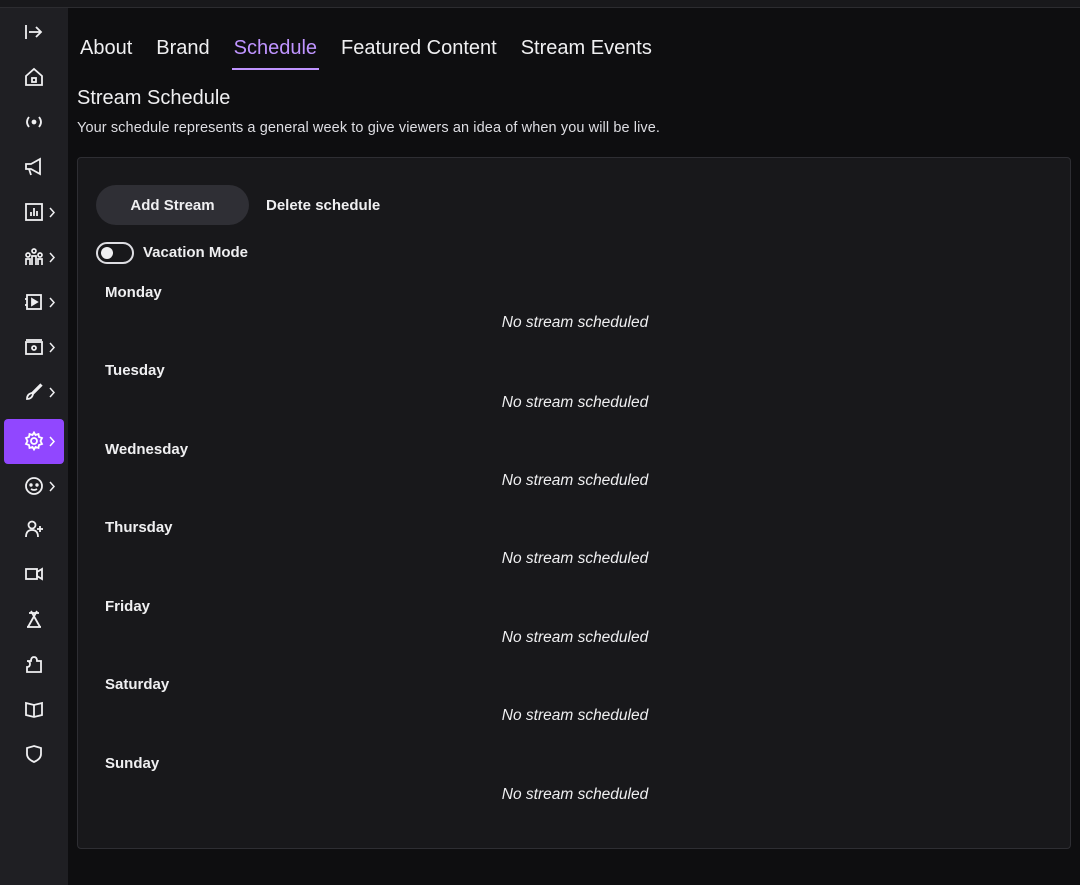 The height and width of the screenshot is (885, 1080). Describe the element at coordinates (139, 527) in the screenshot. I see `day-name: Thursday` at that location.